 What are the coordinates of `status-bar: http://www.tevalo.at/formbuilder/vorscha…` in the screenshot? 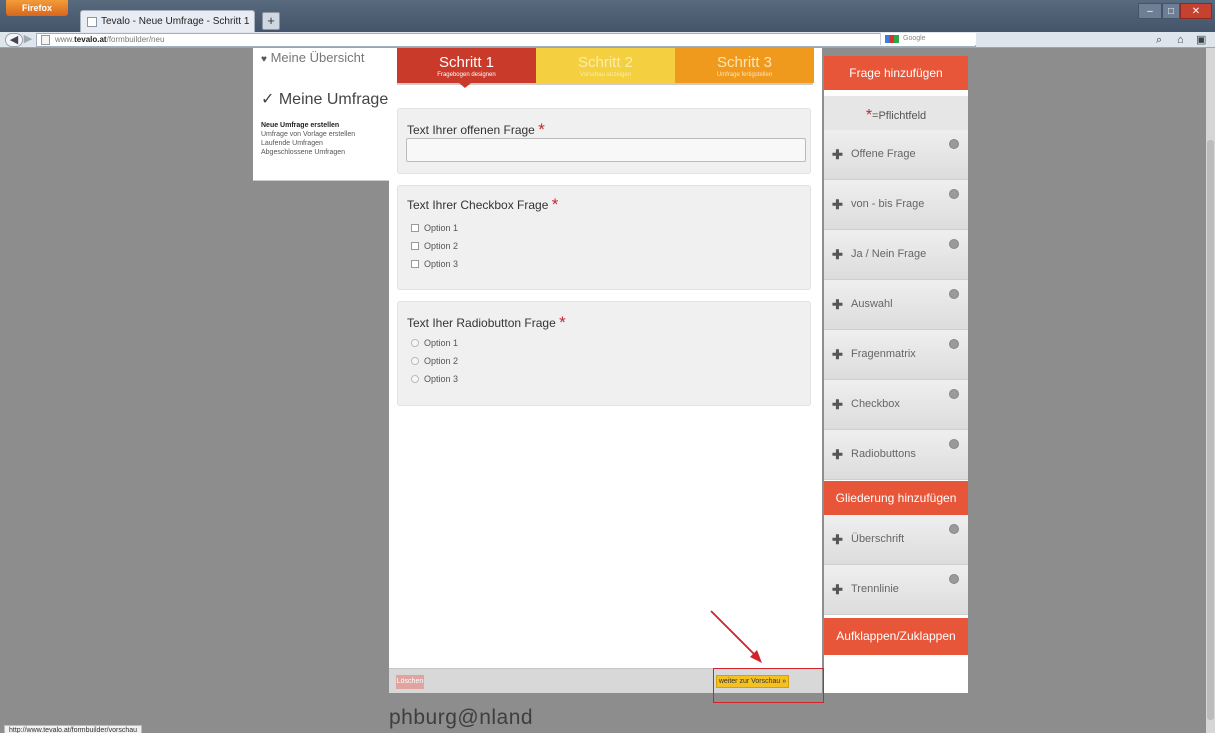 It's located at (73, 729).